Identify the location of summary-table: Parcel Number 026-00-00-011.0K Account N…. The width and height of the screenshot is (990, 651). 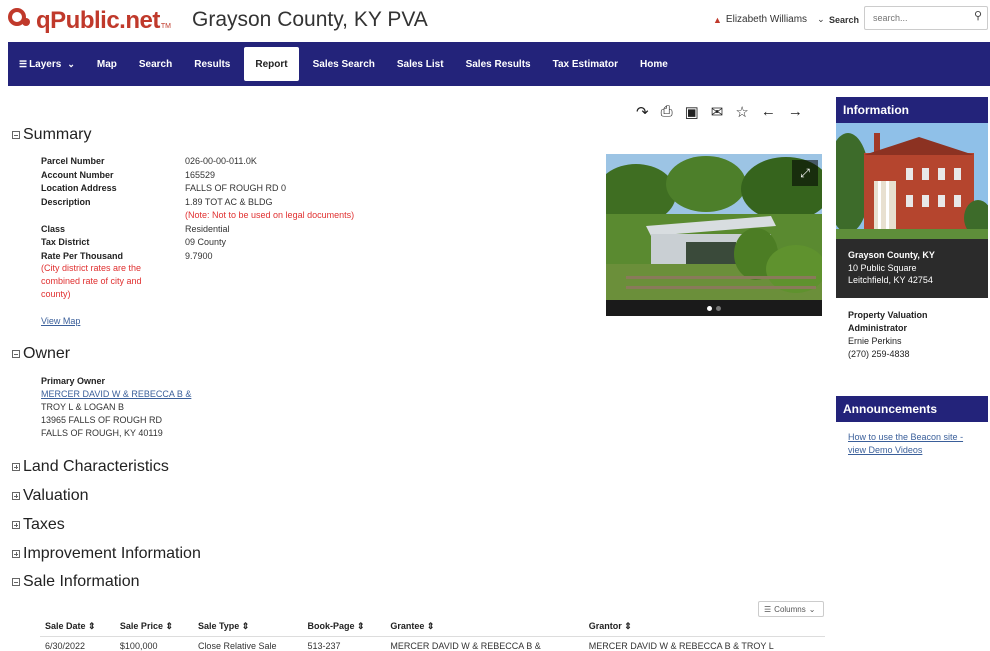
(197, 209).